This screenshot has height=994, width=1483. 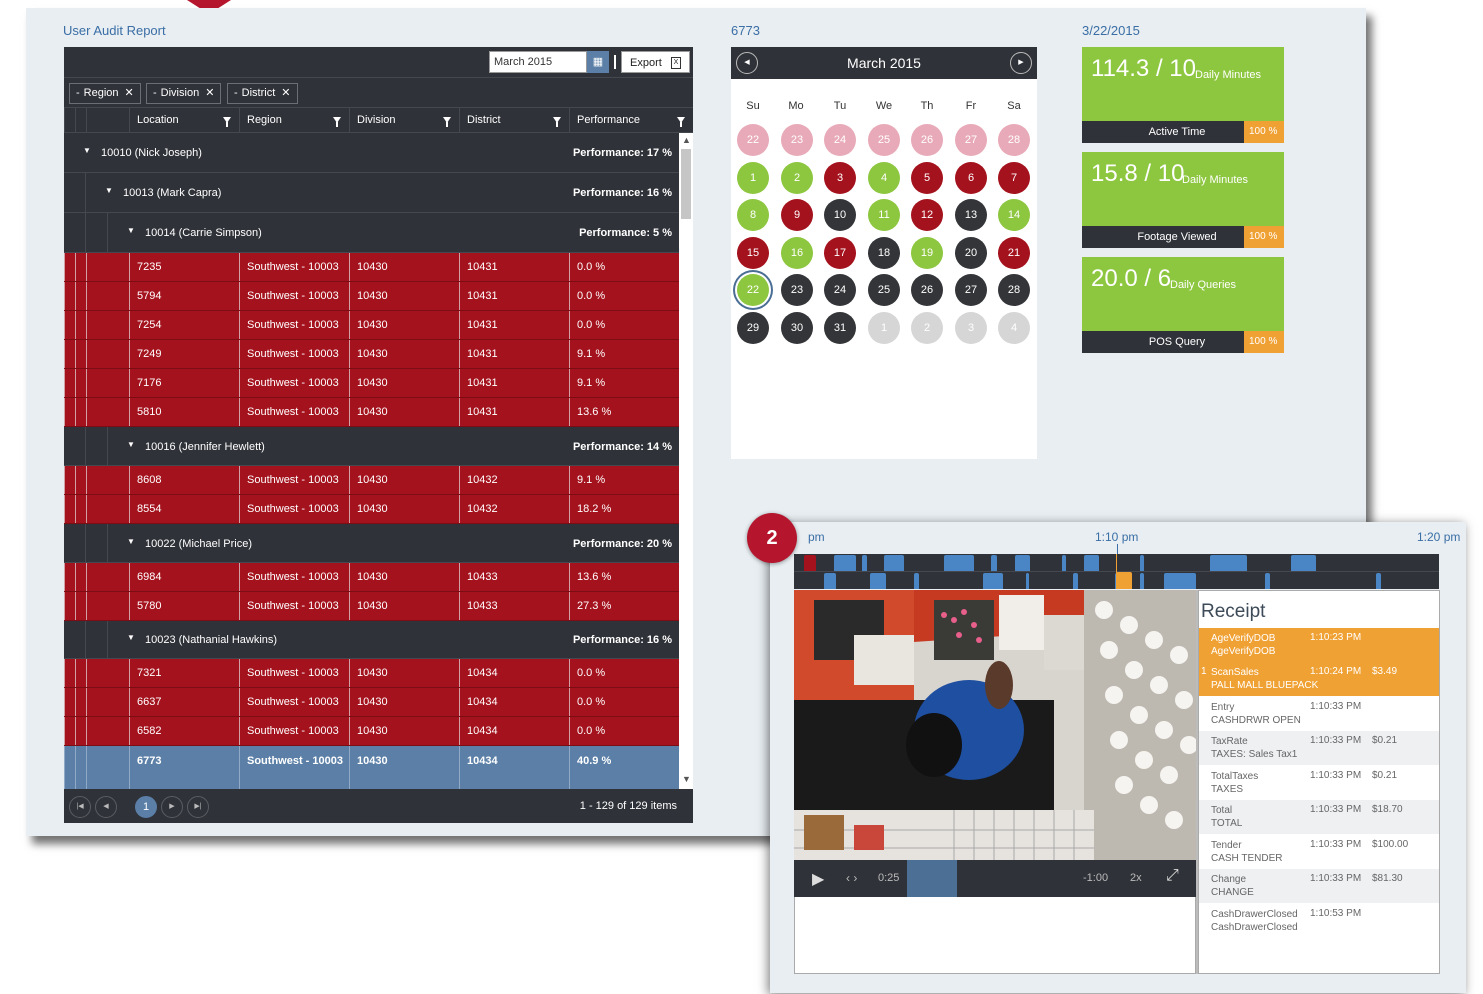 What do you see at coordinates (371, 296) in the screenshot?
I see `table-row: 5794 Southwest - 10003 10430 10431 0.0 %` at bounding box center [371, 296].